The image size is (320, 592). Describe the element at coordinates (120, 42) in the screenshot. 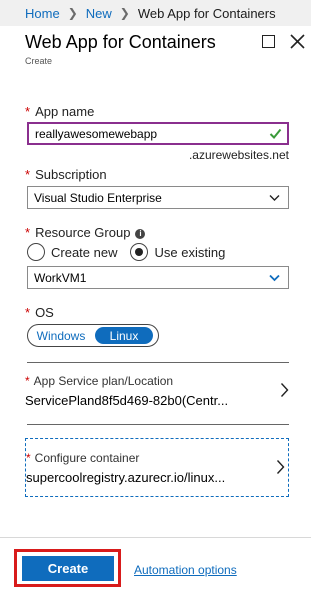

I see `page-title: Web App for Containers` at that location.